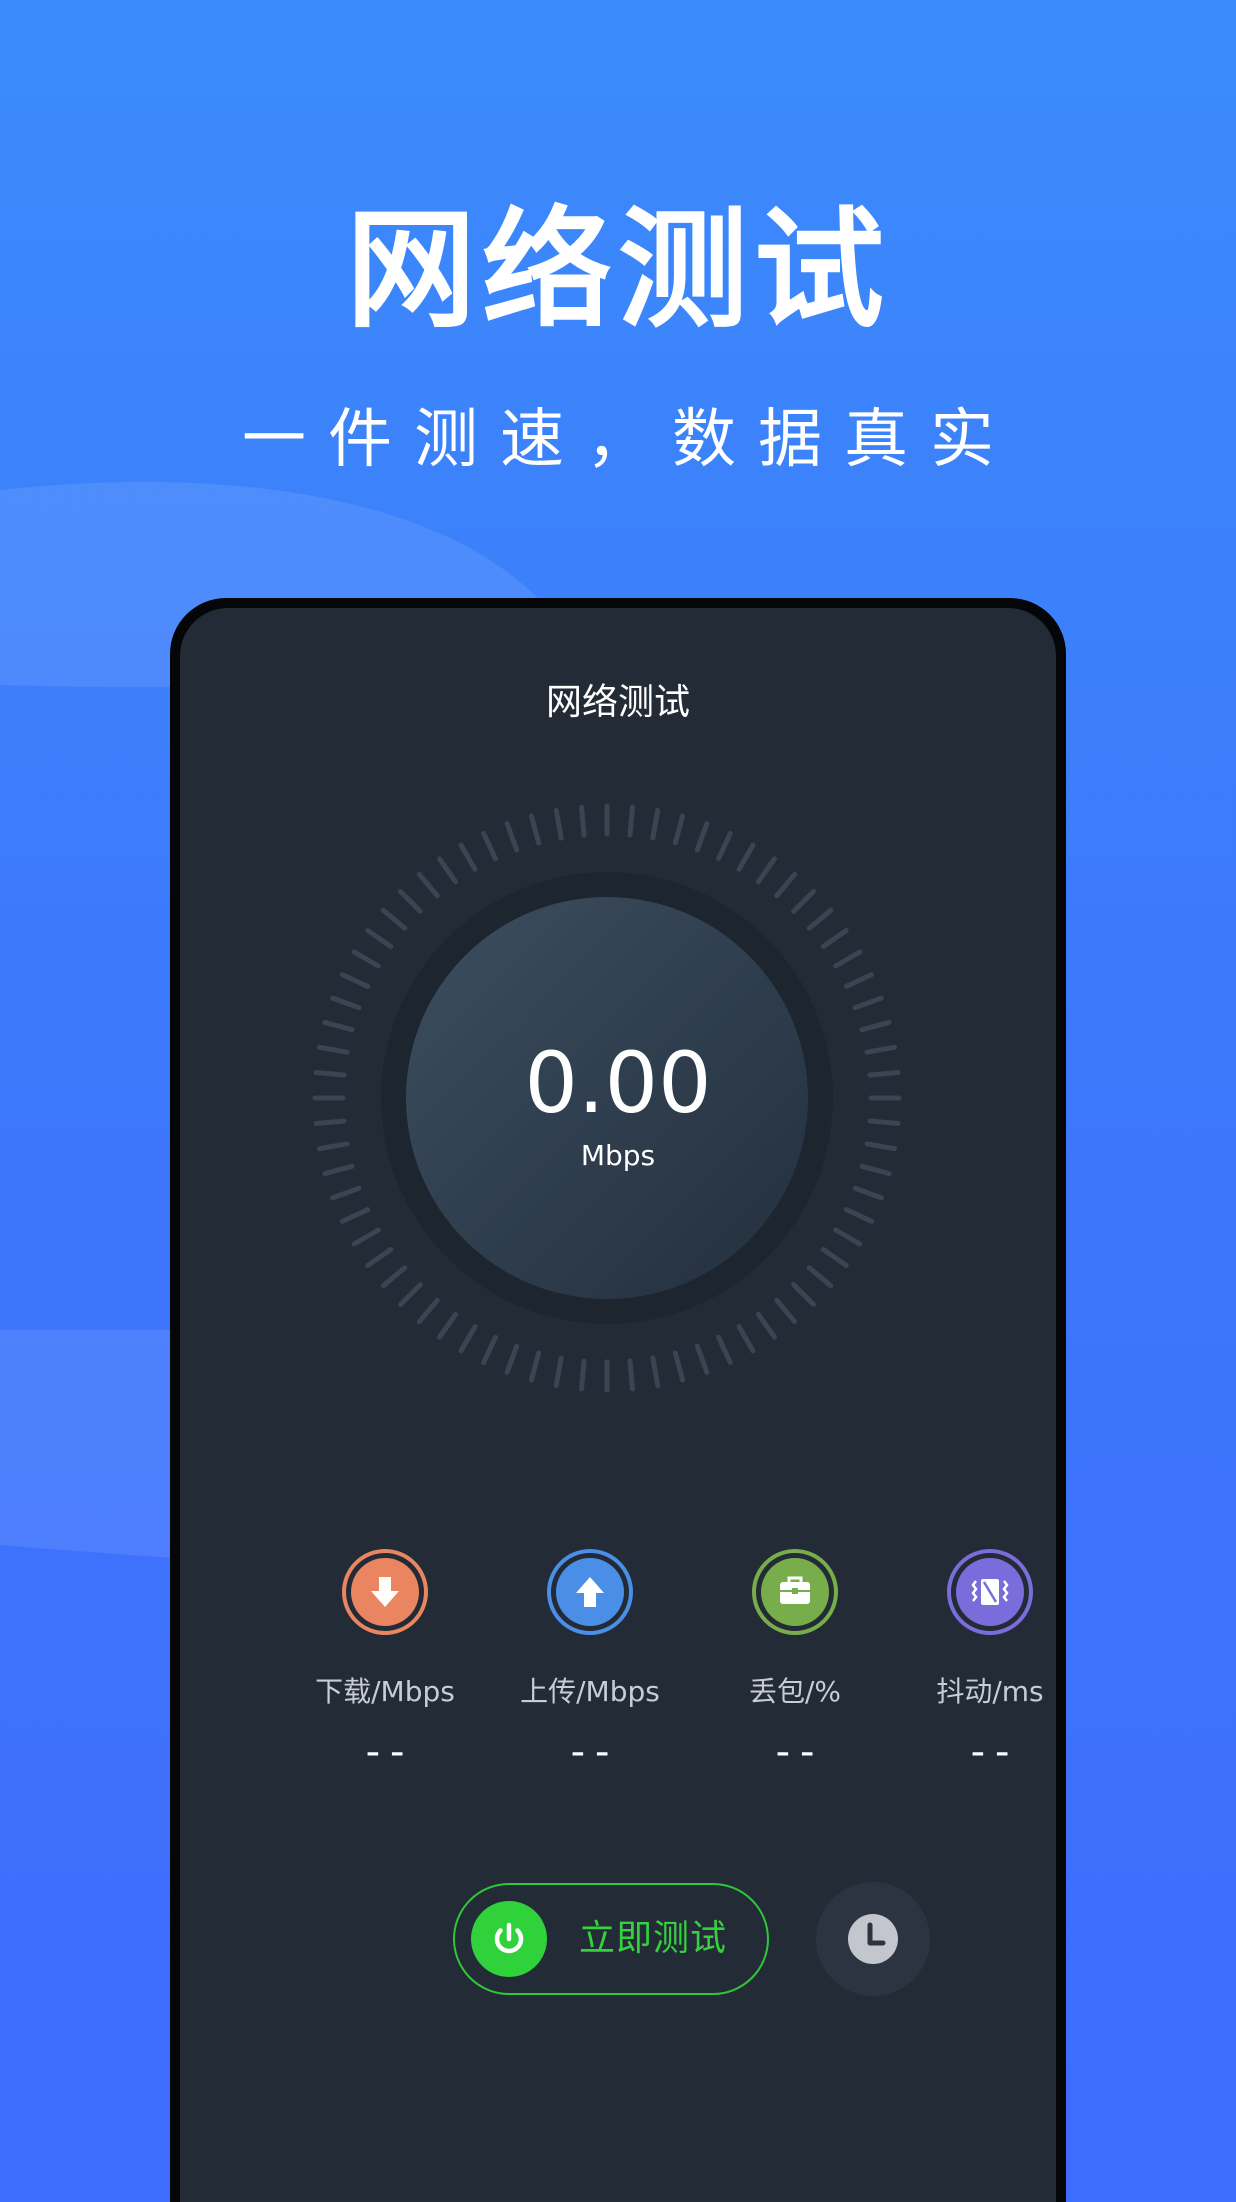 The image size is (1236, 2202). I want to click on start-test-label: 立即测试, so click(653, 1938).